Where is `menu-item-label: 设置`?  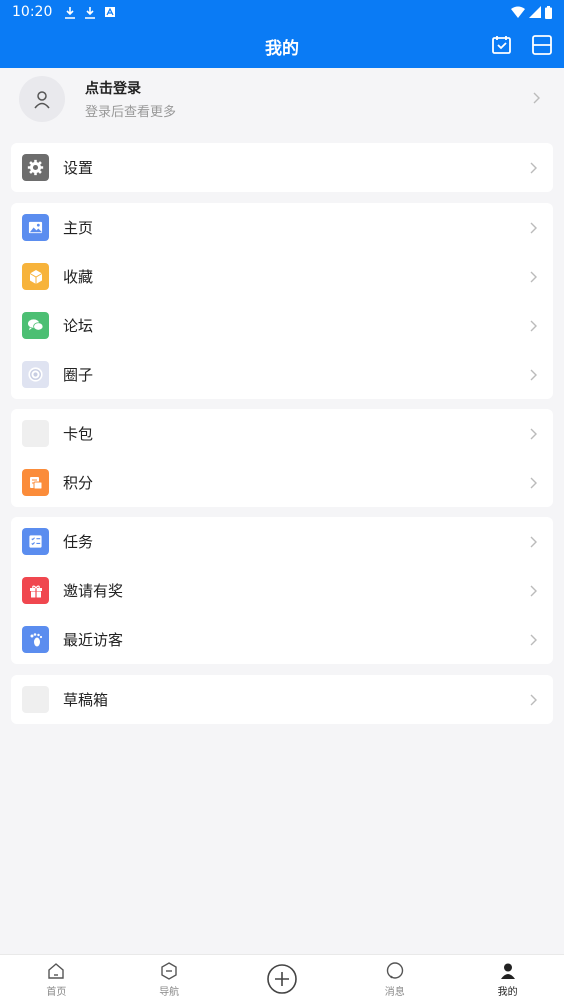 menu-item-label: 设置 is located at coordinates (78, 168).